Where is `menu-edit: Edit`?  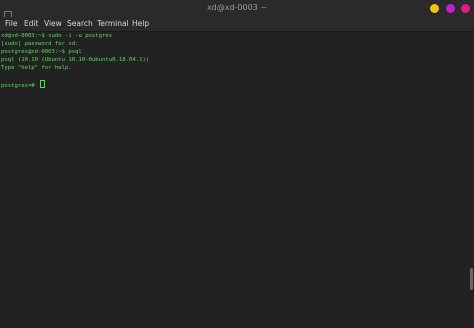 menu-edit: Edit is located at coordinates (31, 23).